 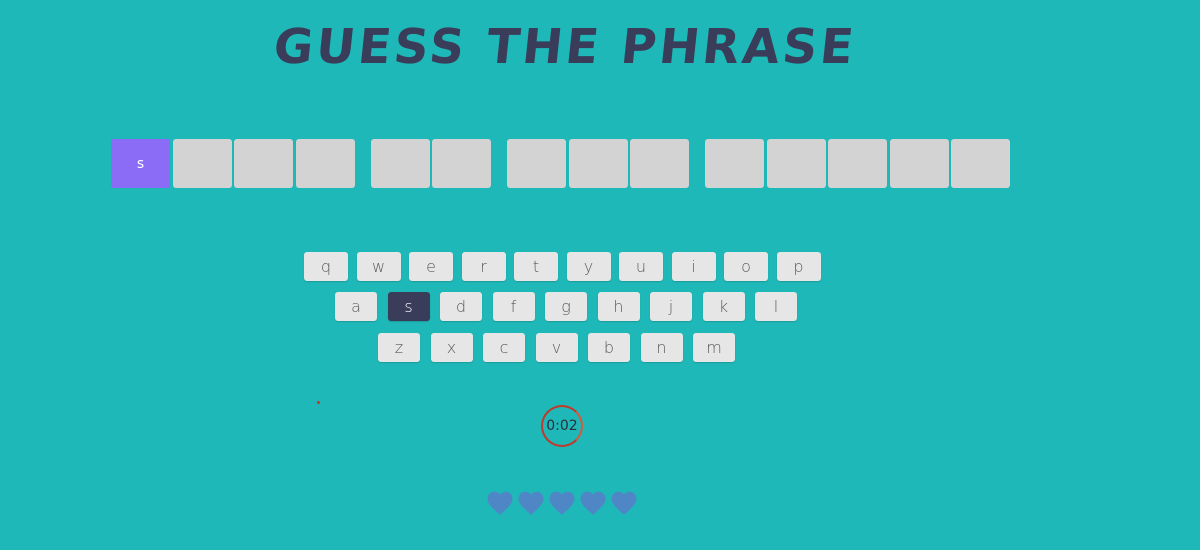 What do you see at coordinates (746, 266) in the screenshot?
I see `key-o: o` at bounding box center [746, 266].